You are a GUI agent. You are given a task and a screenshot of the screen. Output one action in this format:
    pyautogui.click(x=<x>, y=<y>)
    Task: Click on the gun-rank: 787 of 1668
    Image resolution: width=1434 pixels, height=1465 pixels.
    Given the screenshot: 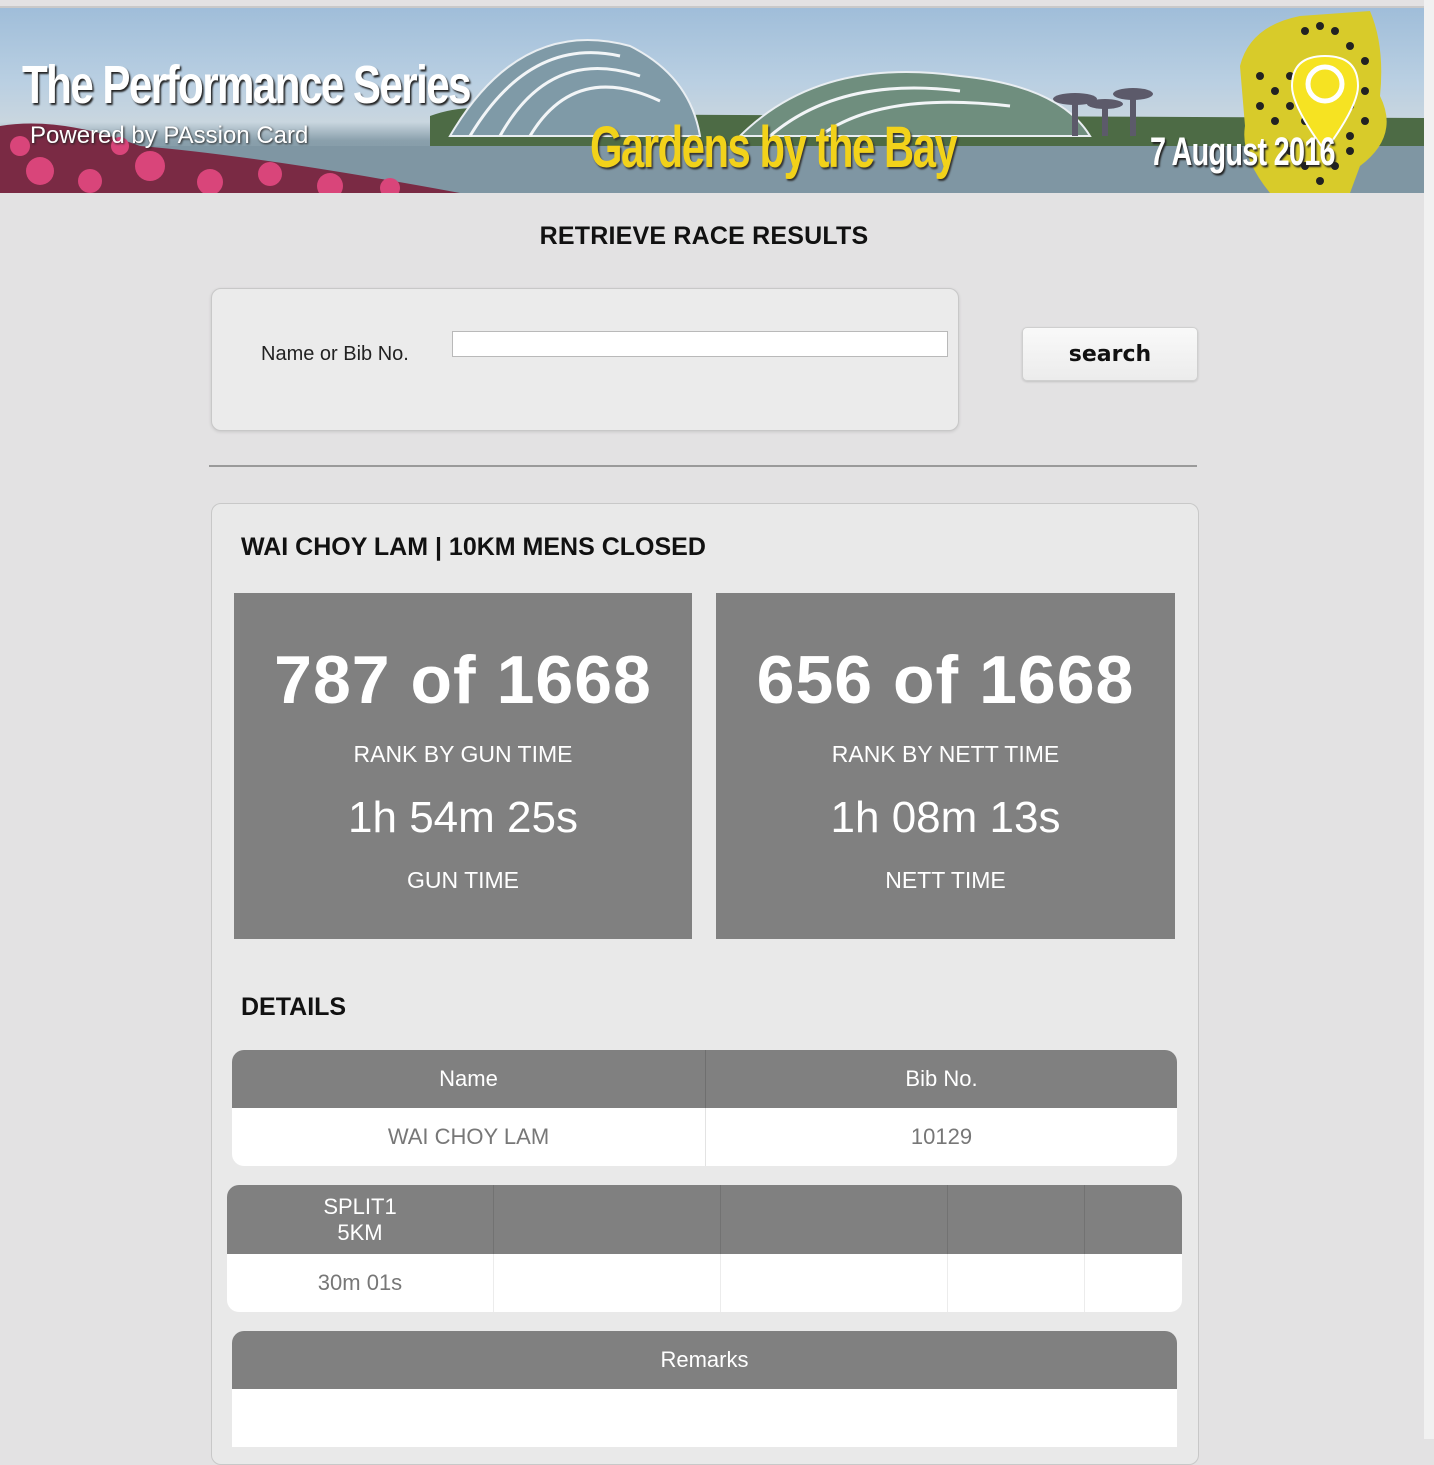 What is the action you would take?
    pyautogui.click(x=463, y=680)
    